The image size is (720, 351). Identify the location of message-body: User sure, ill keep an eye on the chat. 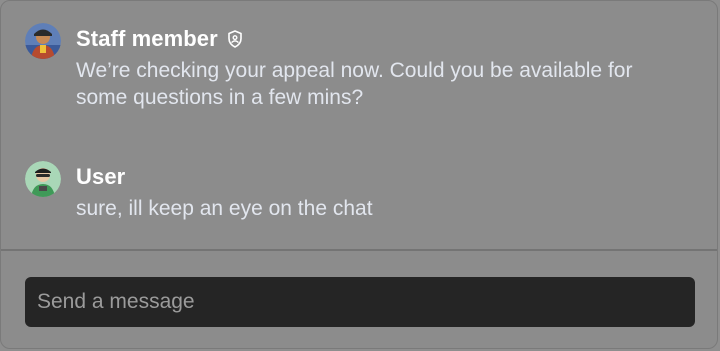
(386, 191).